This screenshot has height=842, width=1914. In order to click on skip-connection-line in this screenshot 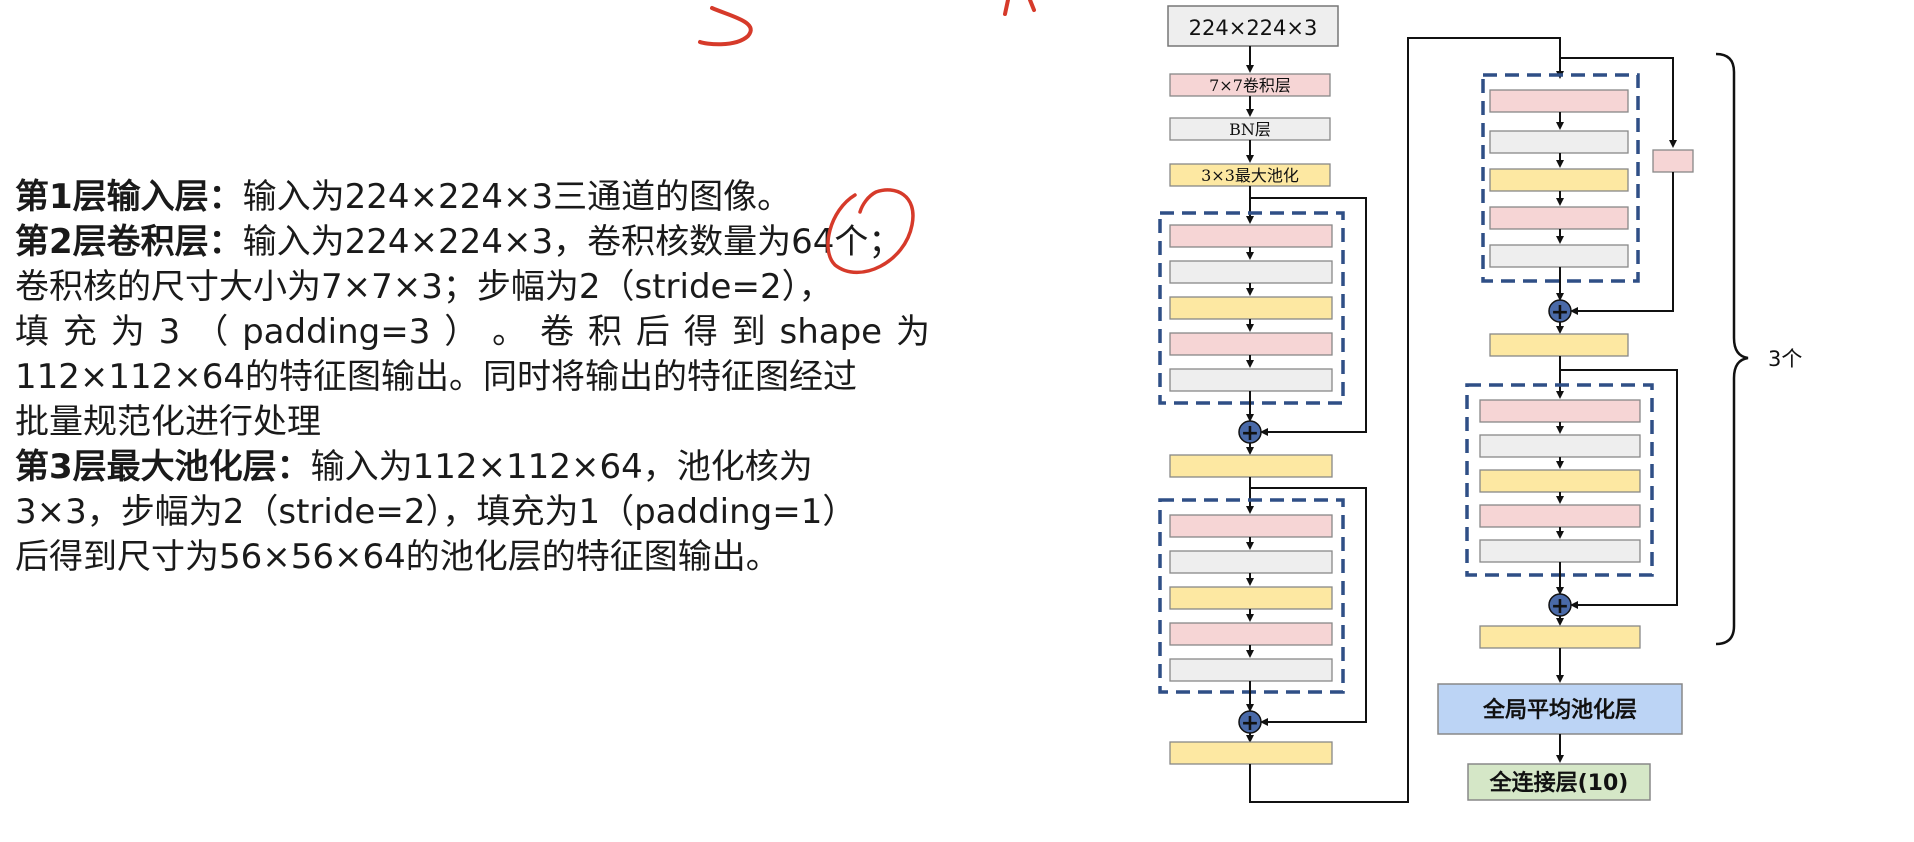, I will do `click(1622, 243)`.